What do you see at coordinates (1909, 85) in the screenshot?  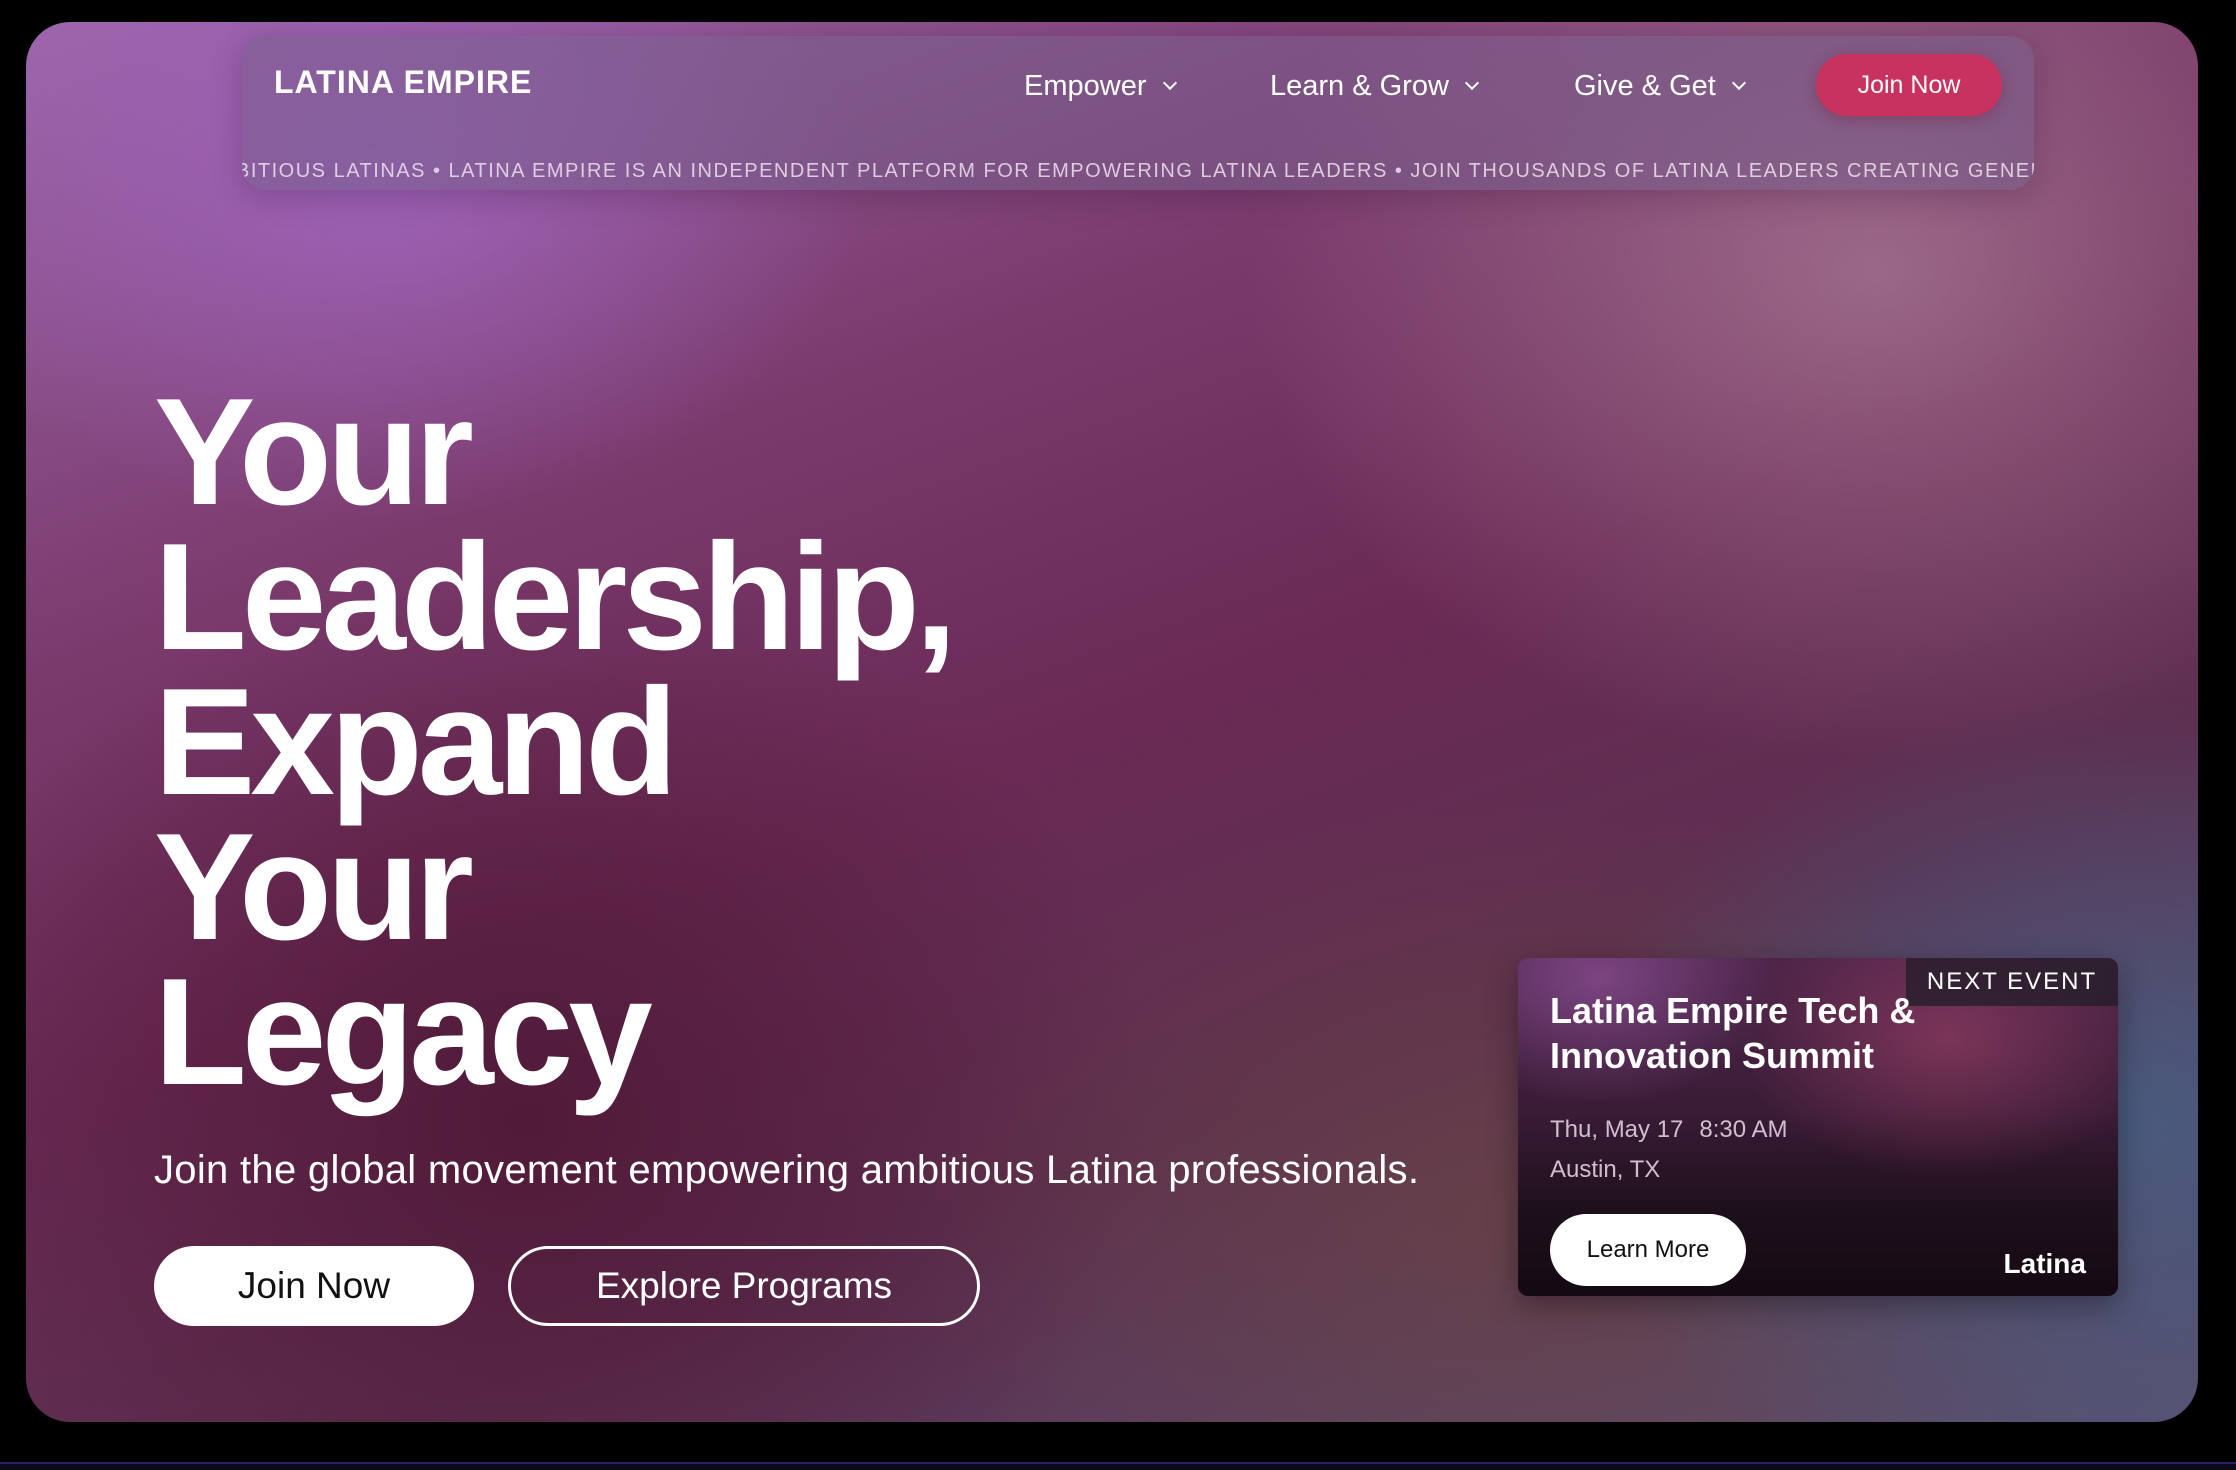 I see `join-now-nav-button: Join Now` at bounding box center [1909, 85].